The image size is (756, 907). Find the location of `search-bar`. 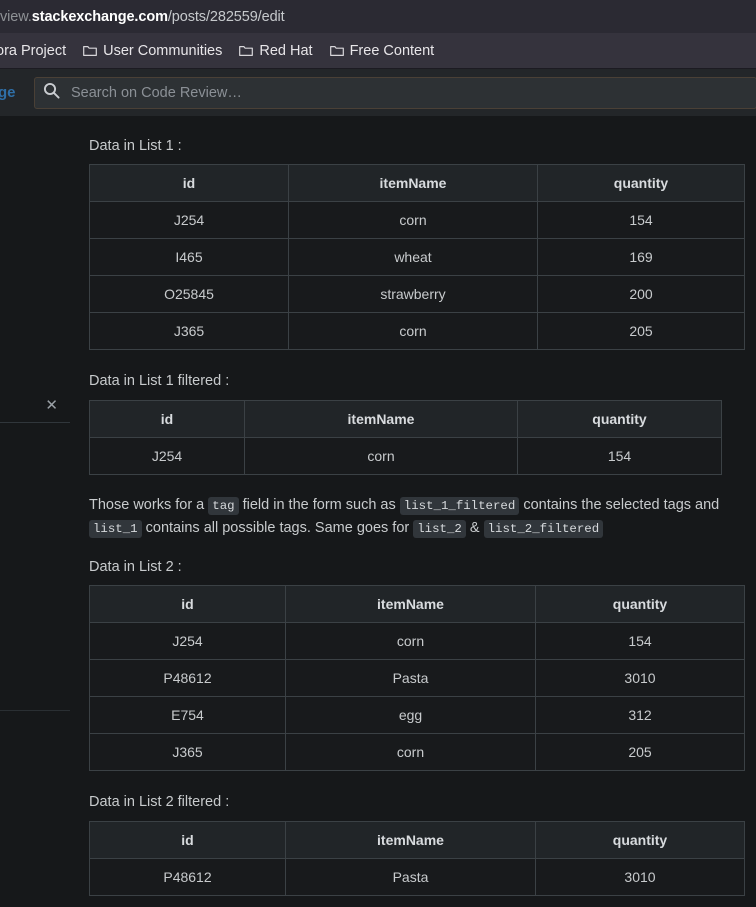

search-bar is located at coordinates (395, 92).